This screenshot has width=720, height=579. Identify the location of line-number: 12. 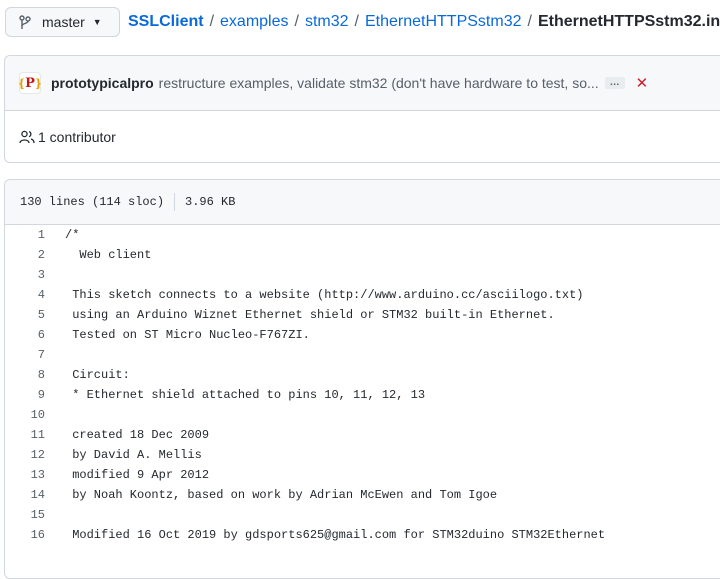
(25, 455).